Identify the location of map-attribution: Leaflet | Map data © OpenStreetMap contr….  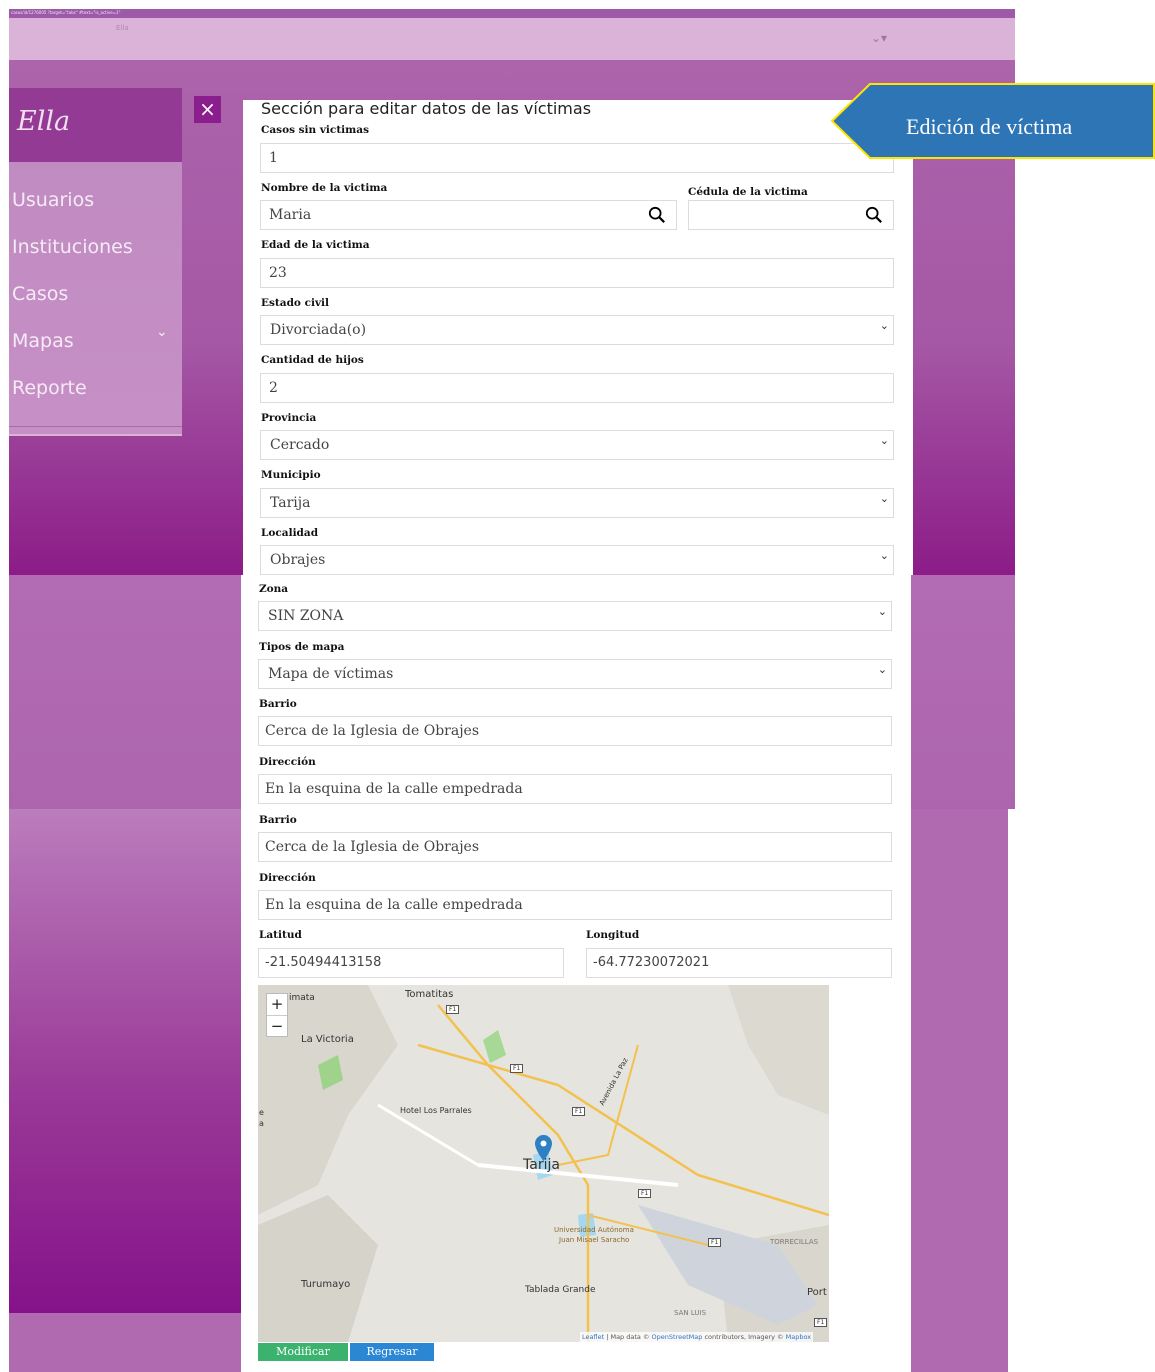
(697, 1337).